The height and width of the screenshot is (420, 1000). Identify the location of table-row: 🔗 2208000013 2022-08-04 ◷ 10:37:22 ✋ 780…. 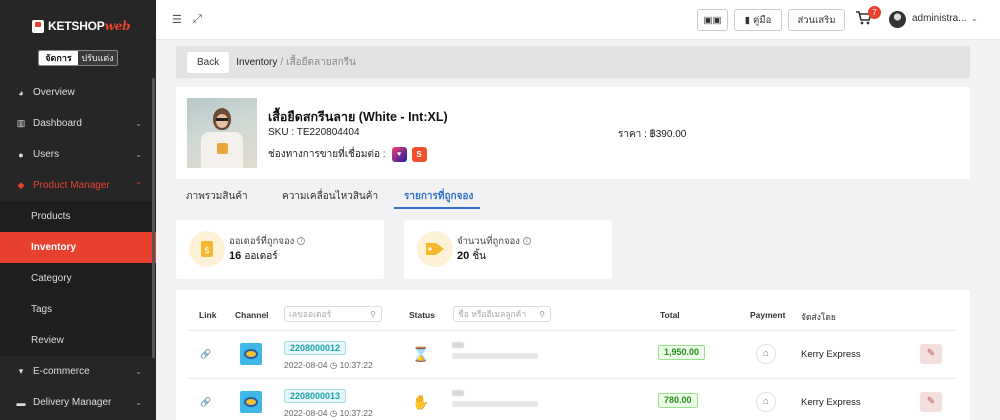
(572, 399).